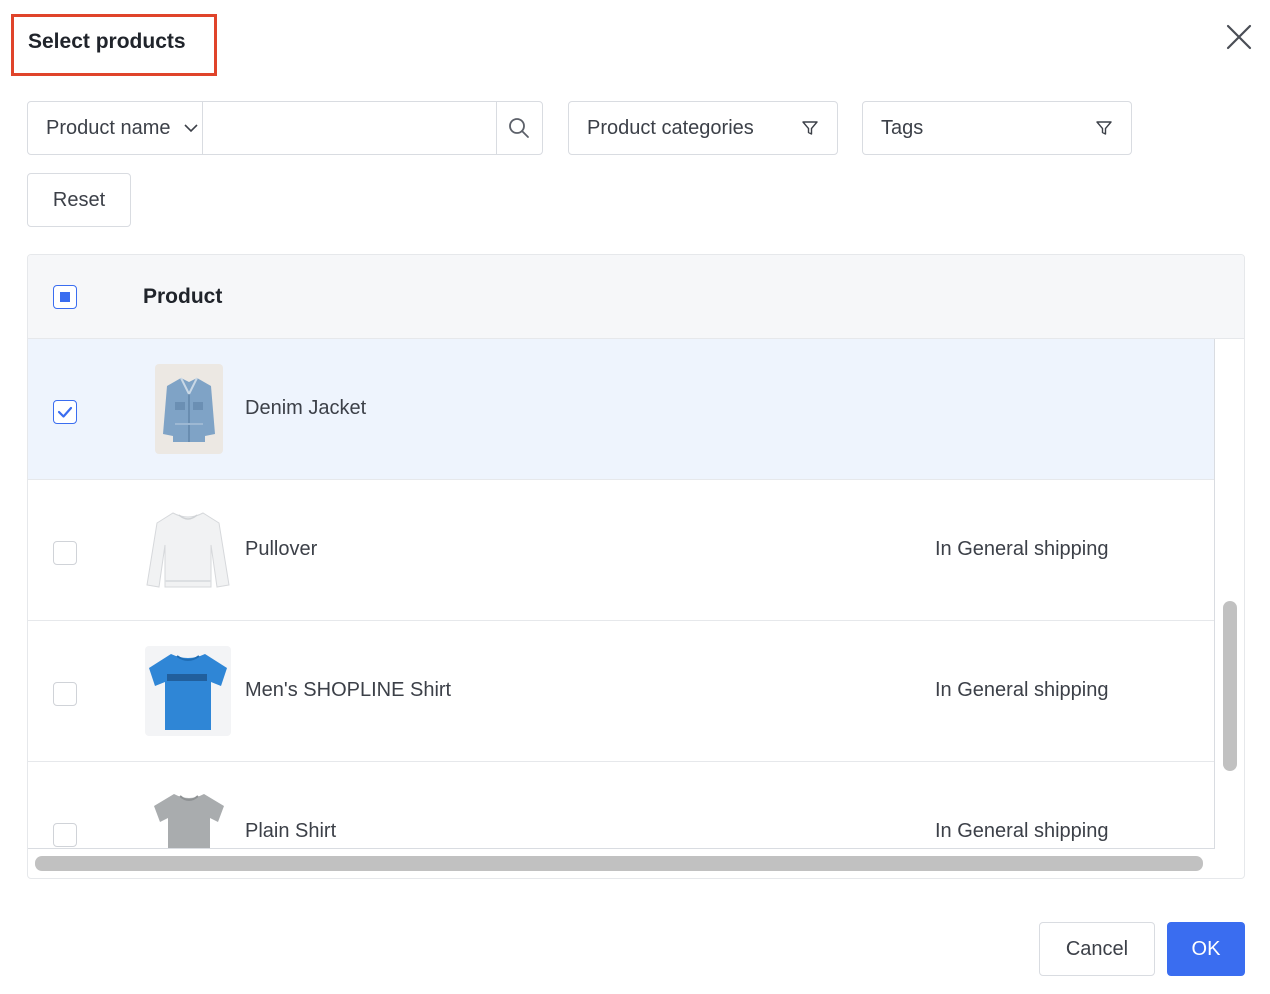  I want to click on product-name: Pullover, so click(281, 549).